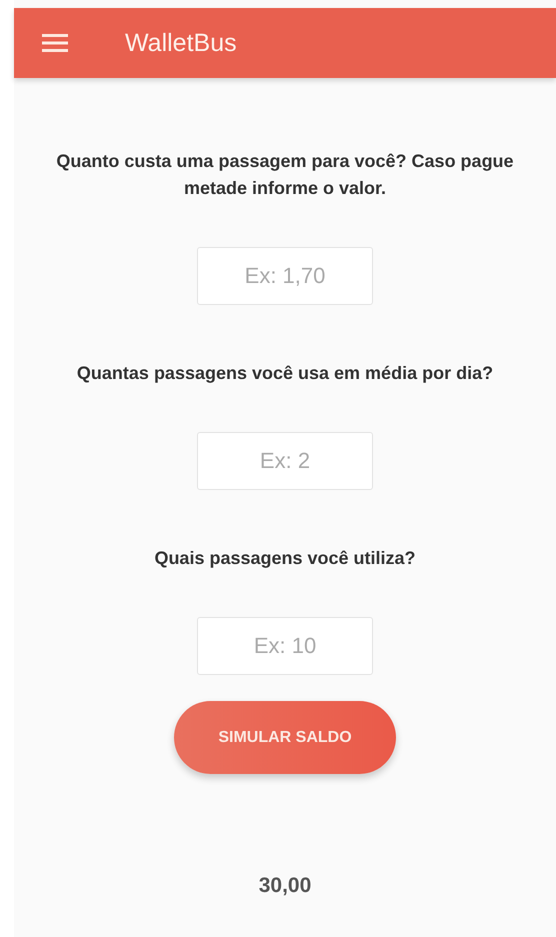  I want to click on input-field: Ex: 1,70, so click(285, 276).